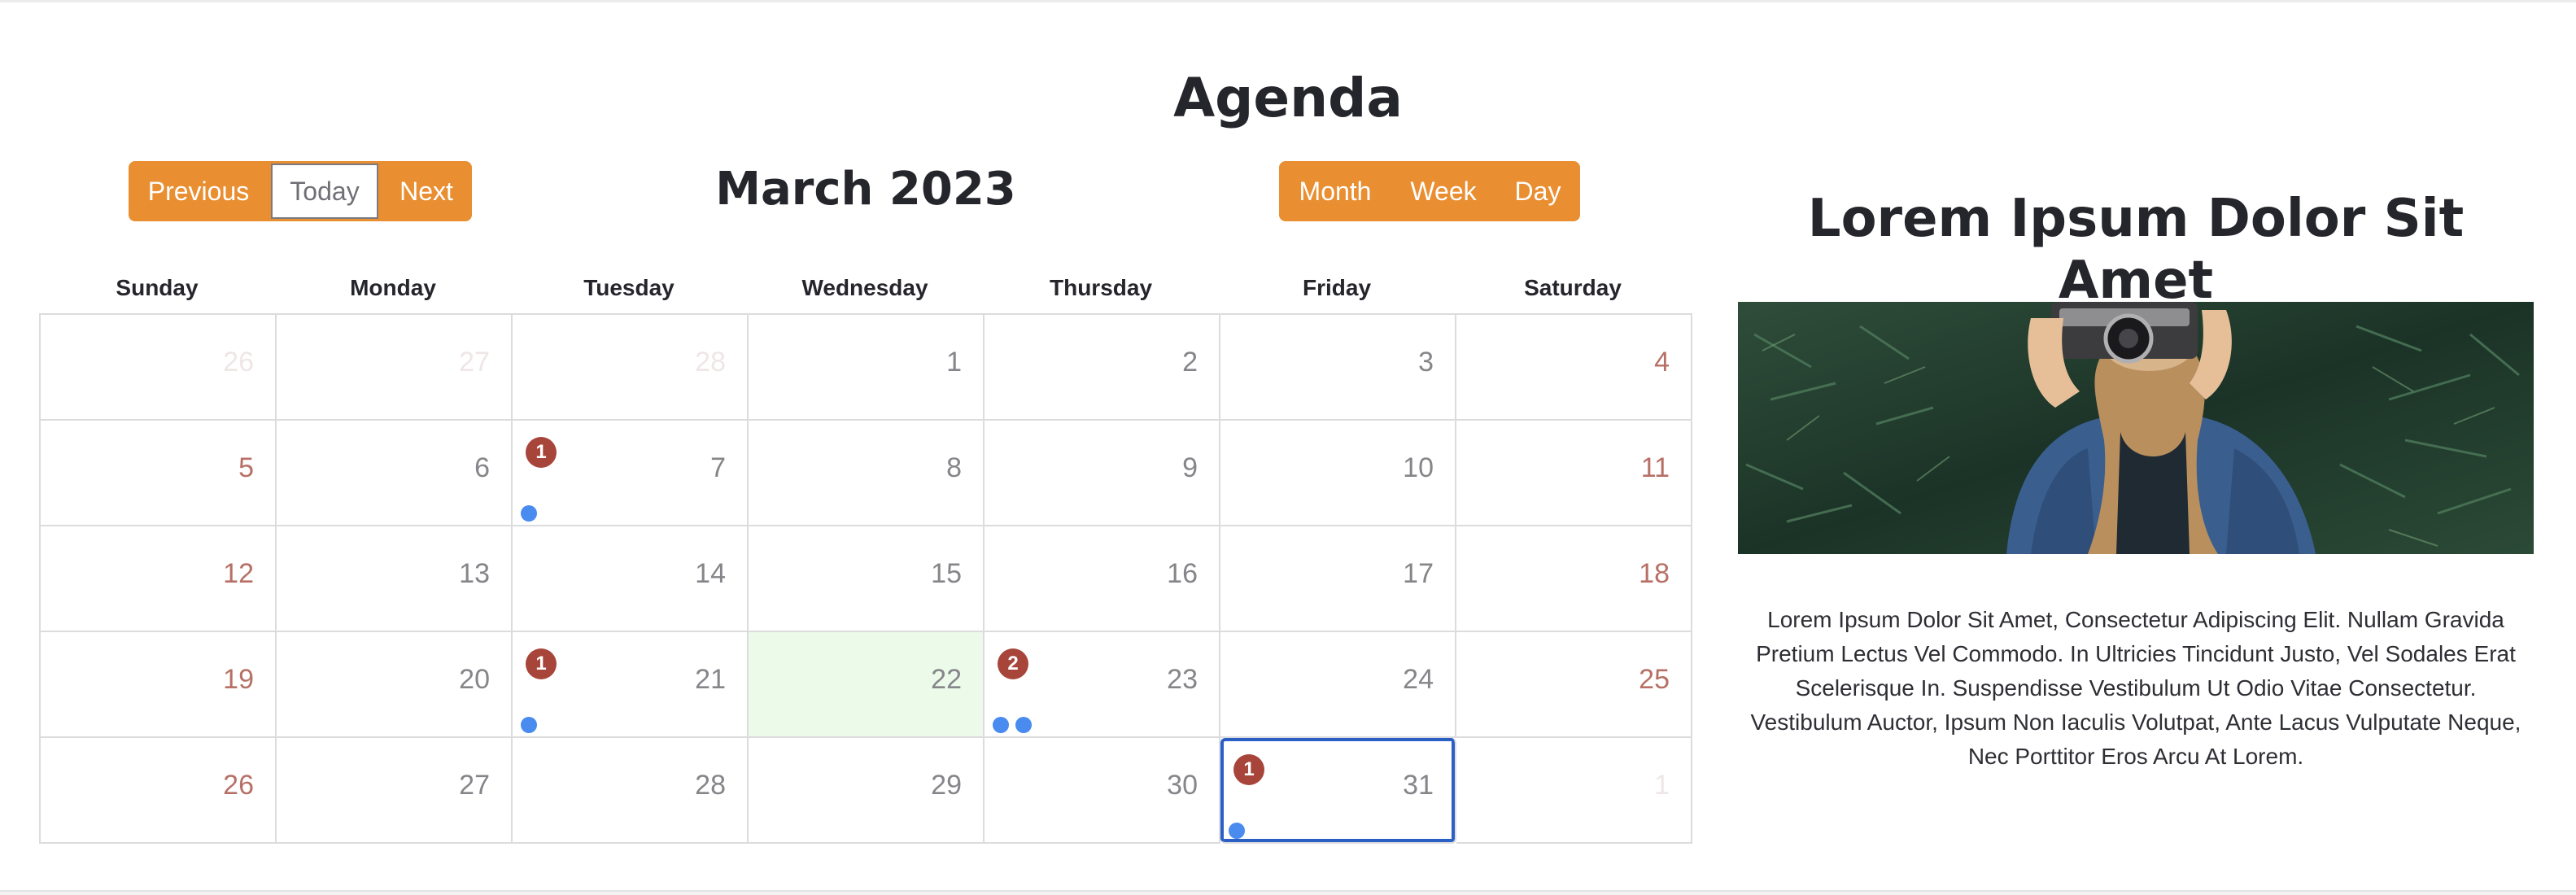 This screenshot has height=895, width=2576. What do you see at coordinates (1190, 467) in the screenshot?
I see `day-number: 9` at bounding box center [1190, 467].